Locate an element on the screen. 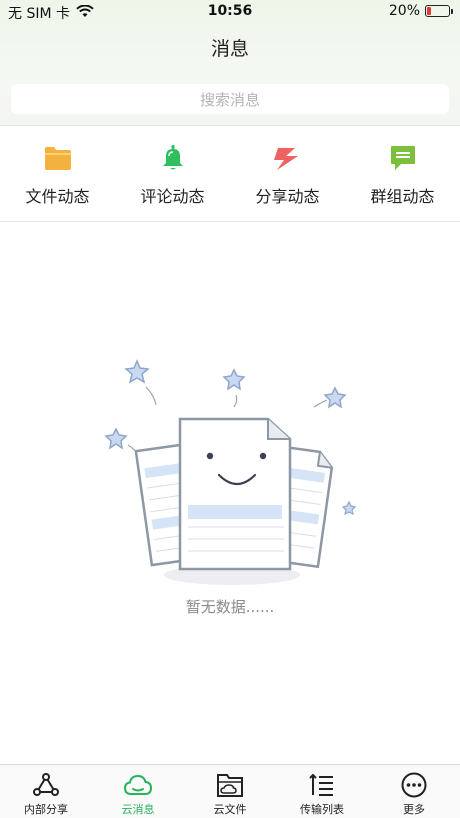 Image resolution: width=460 pixels, height=818 pixels. tab-internal-share: 内部分享 is located at coordinates (46, 791).